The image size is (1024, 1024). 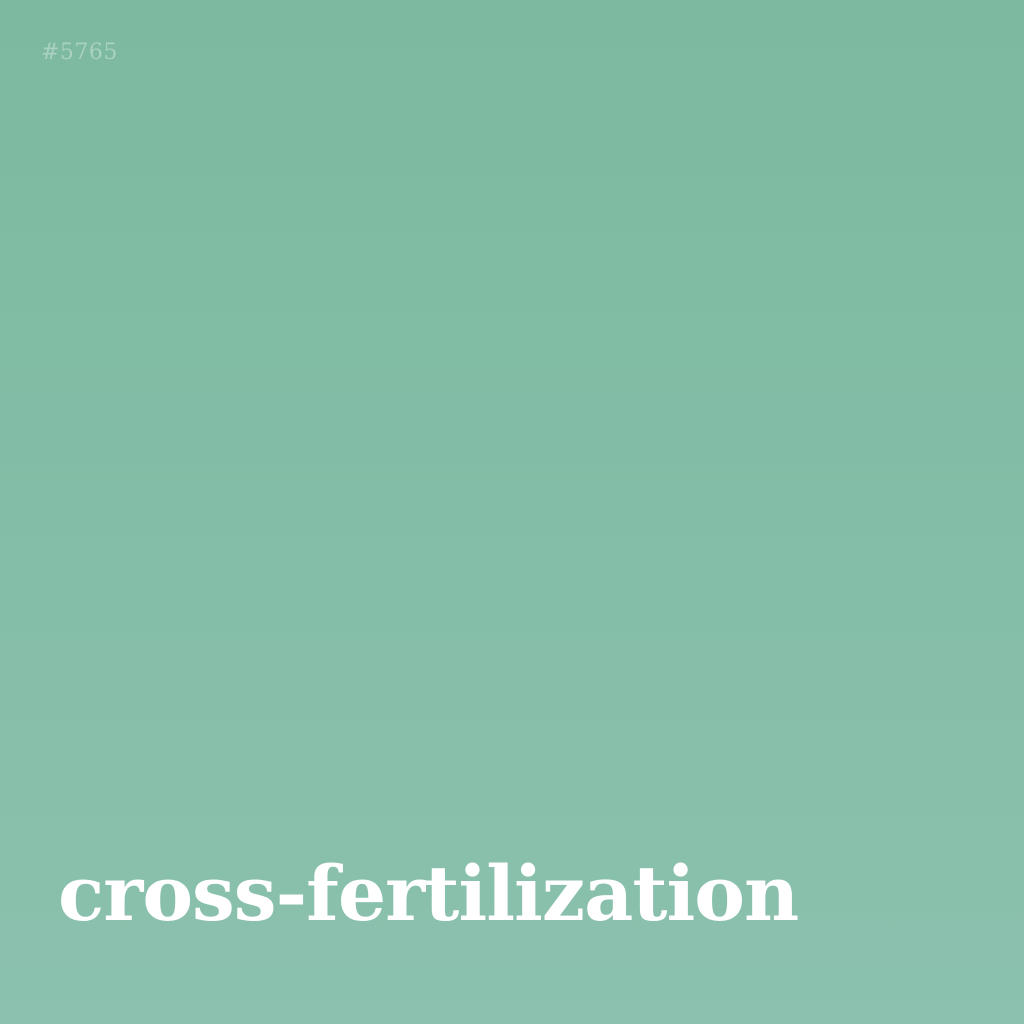 I want to click on card-id-label: #5765, so click(x=79, y=52).